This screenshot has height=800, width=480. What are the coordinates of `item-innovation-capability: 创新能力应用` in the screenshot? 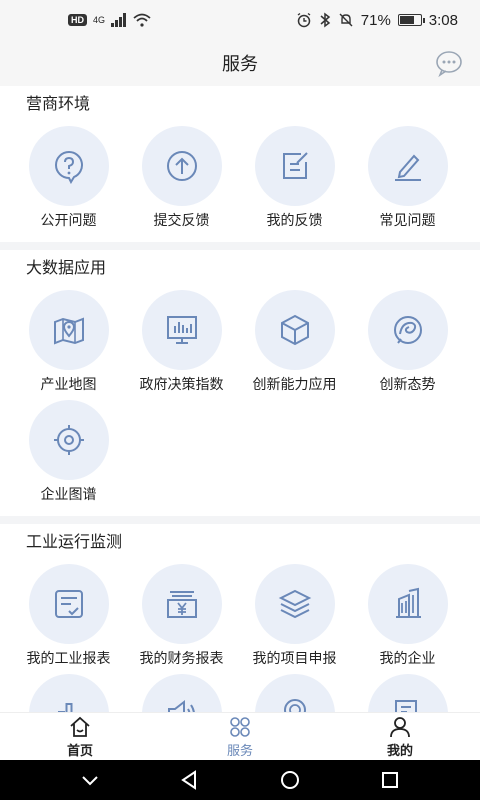 It's located at (294, 345).